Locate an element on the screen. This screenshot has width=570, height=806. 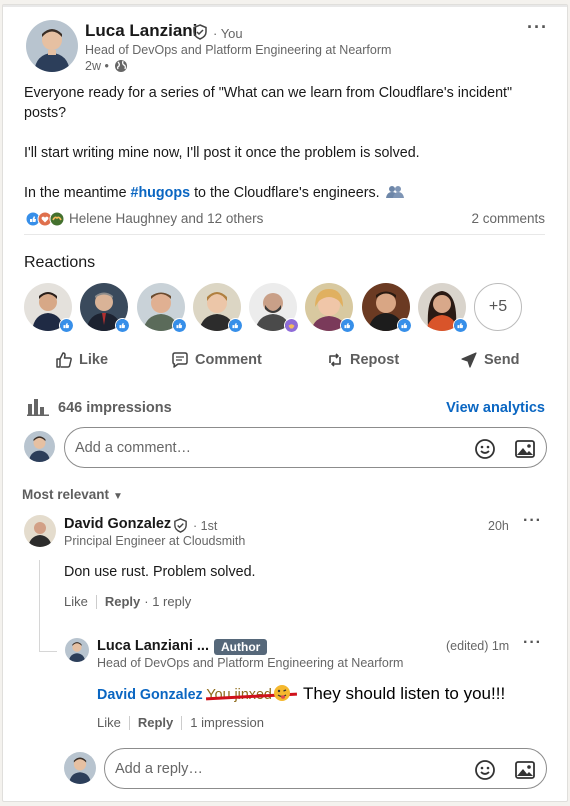
reply-impressions: 1 impression is located at coordinates (227, 722).